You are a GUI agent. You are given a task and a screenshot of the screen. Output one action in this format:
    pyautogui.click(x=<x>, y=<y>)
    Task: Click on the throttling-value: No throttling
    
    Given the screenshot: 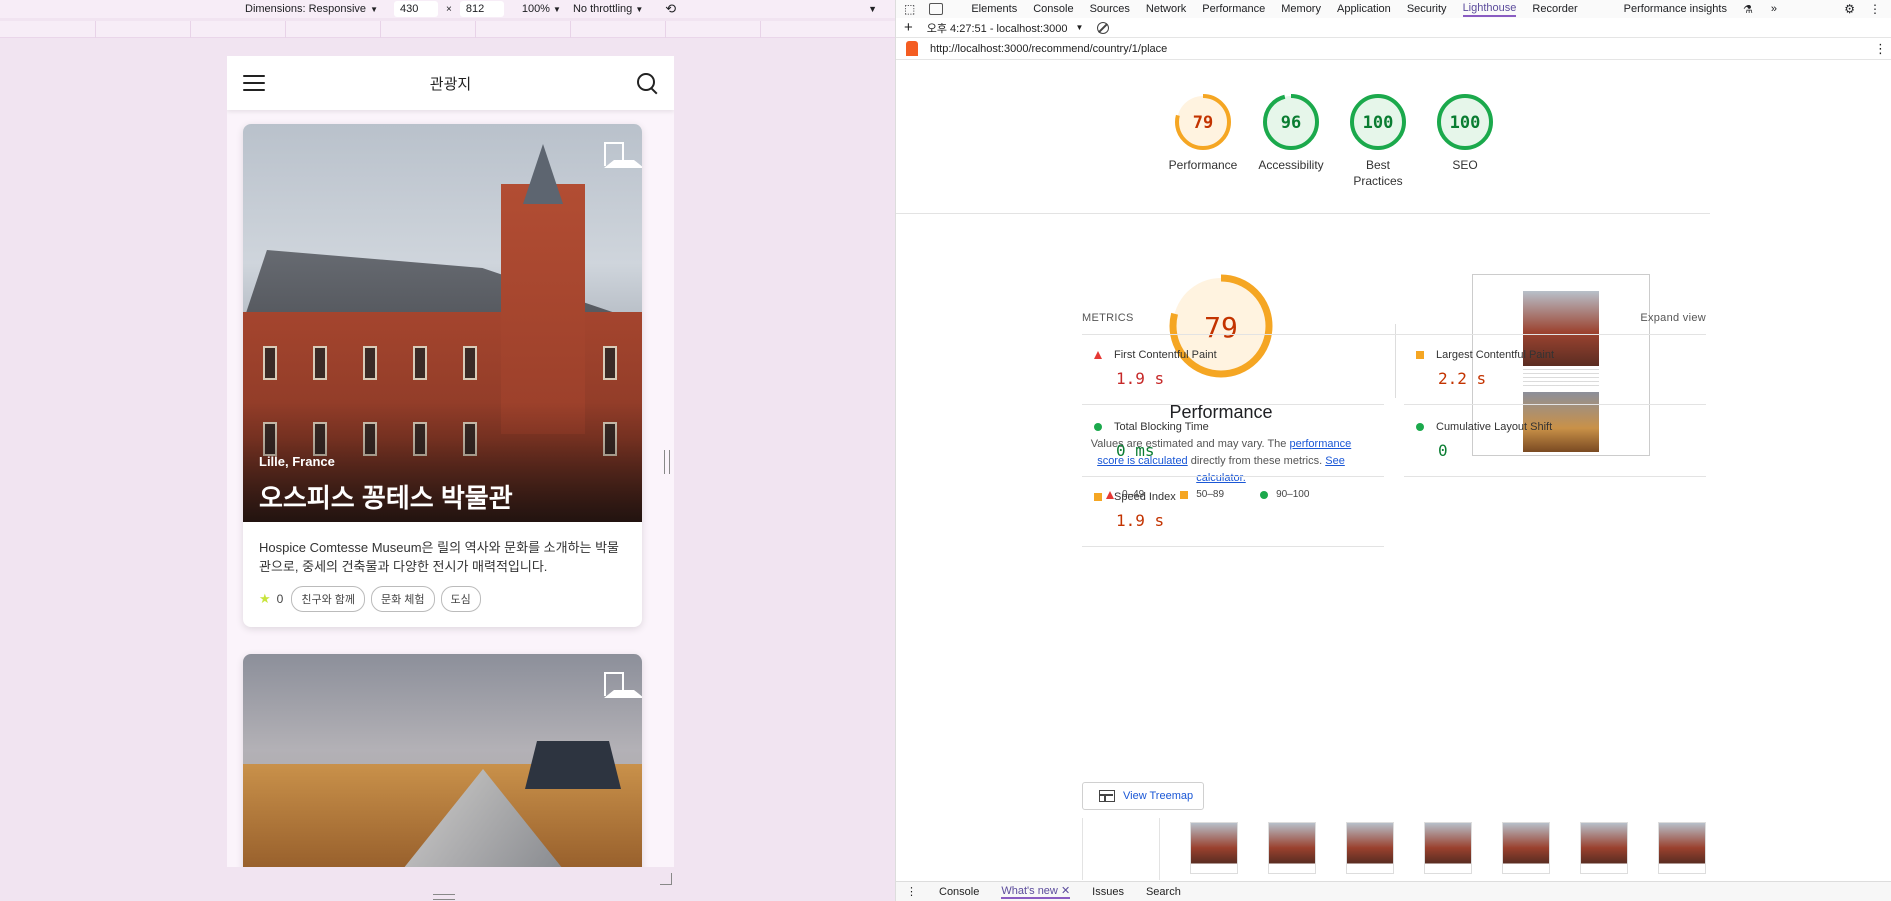 What is the action you would take?
    pyautogui.click(x=602, y=9)
    